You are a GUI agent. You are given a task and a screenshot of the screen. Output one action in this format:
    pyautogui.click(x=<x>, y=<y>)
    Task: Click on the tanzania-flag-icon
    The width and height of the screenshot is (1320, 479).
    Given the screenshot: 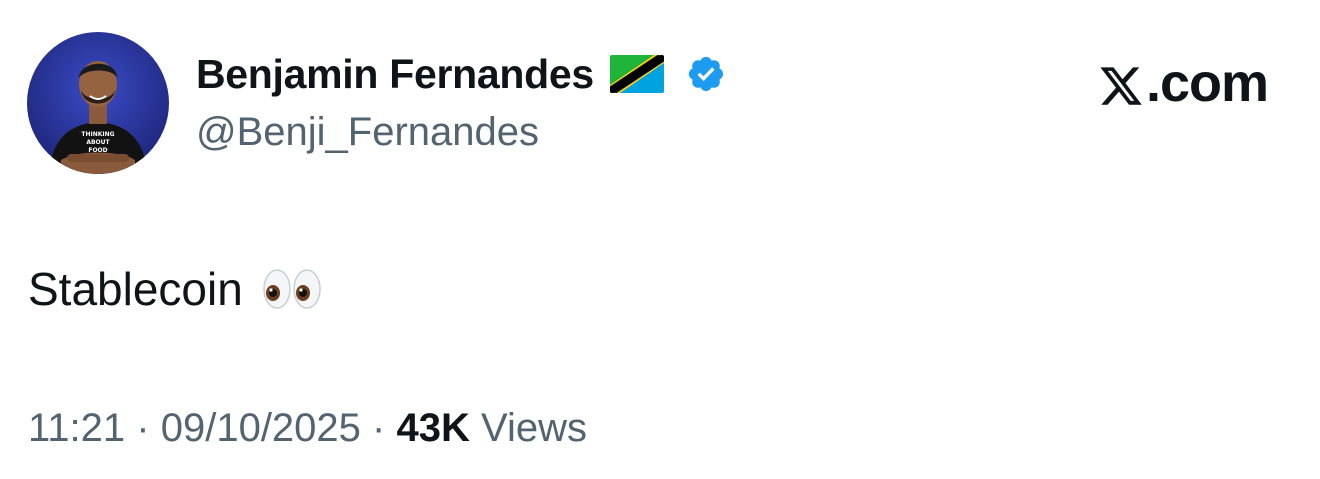 What is the action you would take?
    pyautogui.click(x=636, y=74)
    